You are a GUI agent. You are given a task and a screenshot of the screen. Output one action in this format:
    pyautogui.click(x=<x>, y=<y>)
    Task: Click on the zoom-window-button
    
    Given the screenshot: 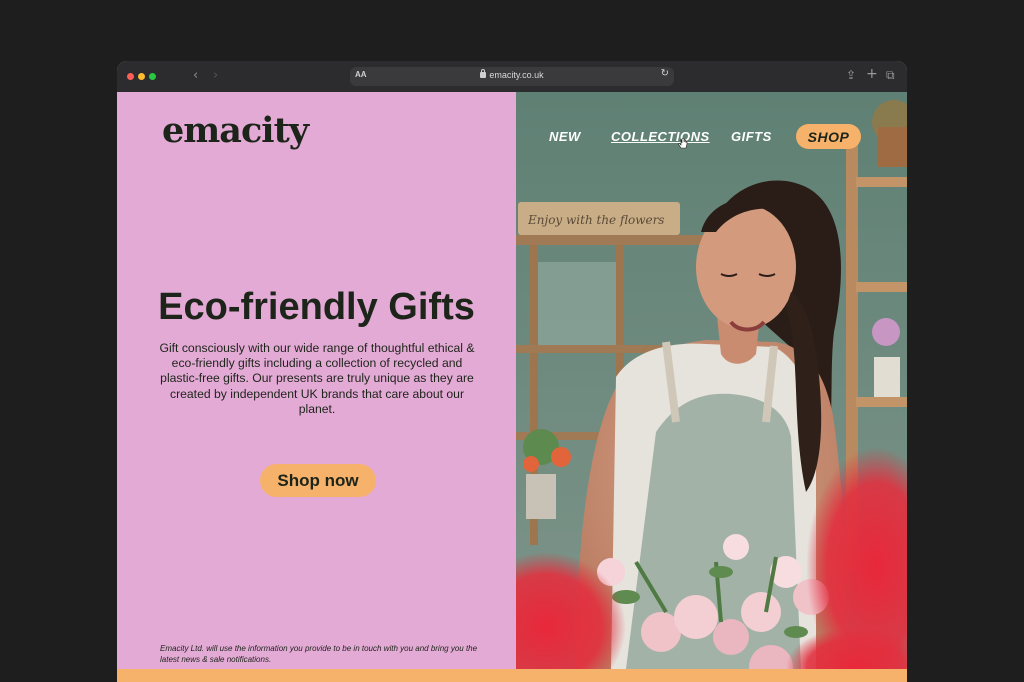 What is the action you would take?
    pyautogui.click(x=152, y=76)
    